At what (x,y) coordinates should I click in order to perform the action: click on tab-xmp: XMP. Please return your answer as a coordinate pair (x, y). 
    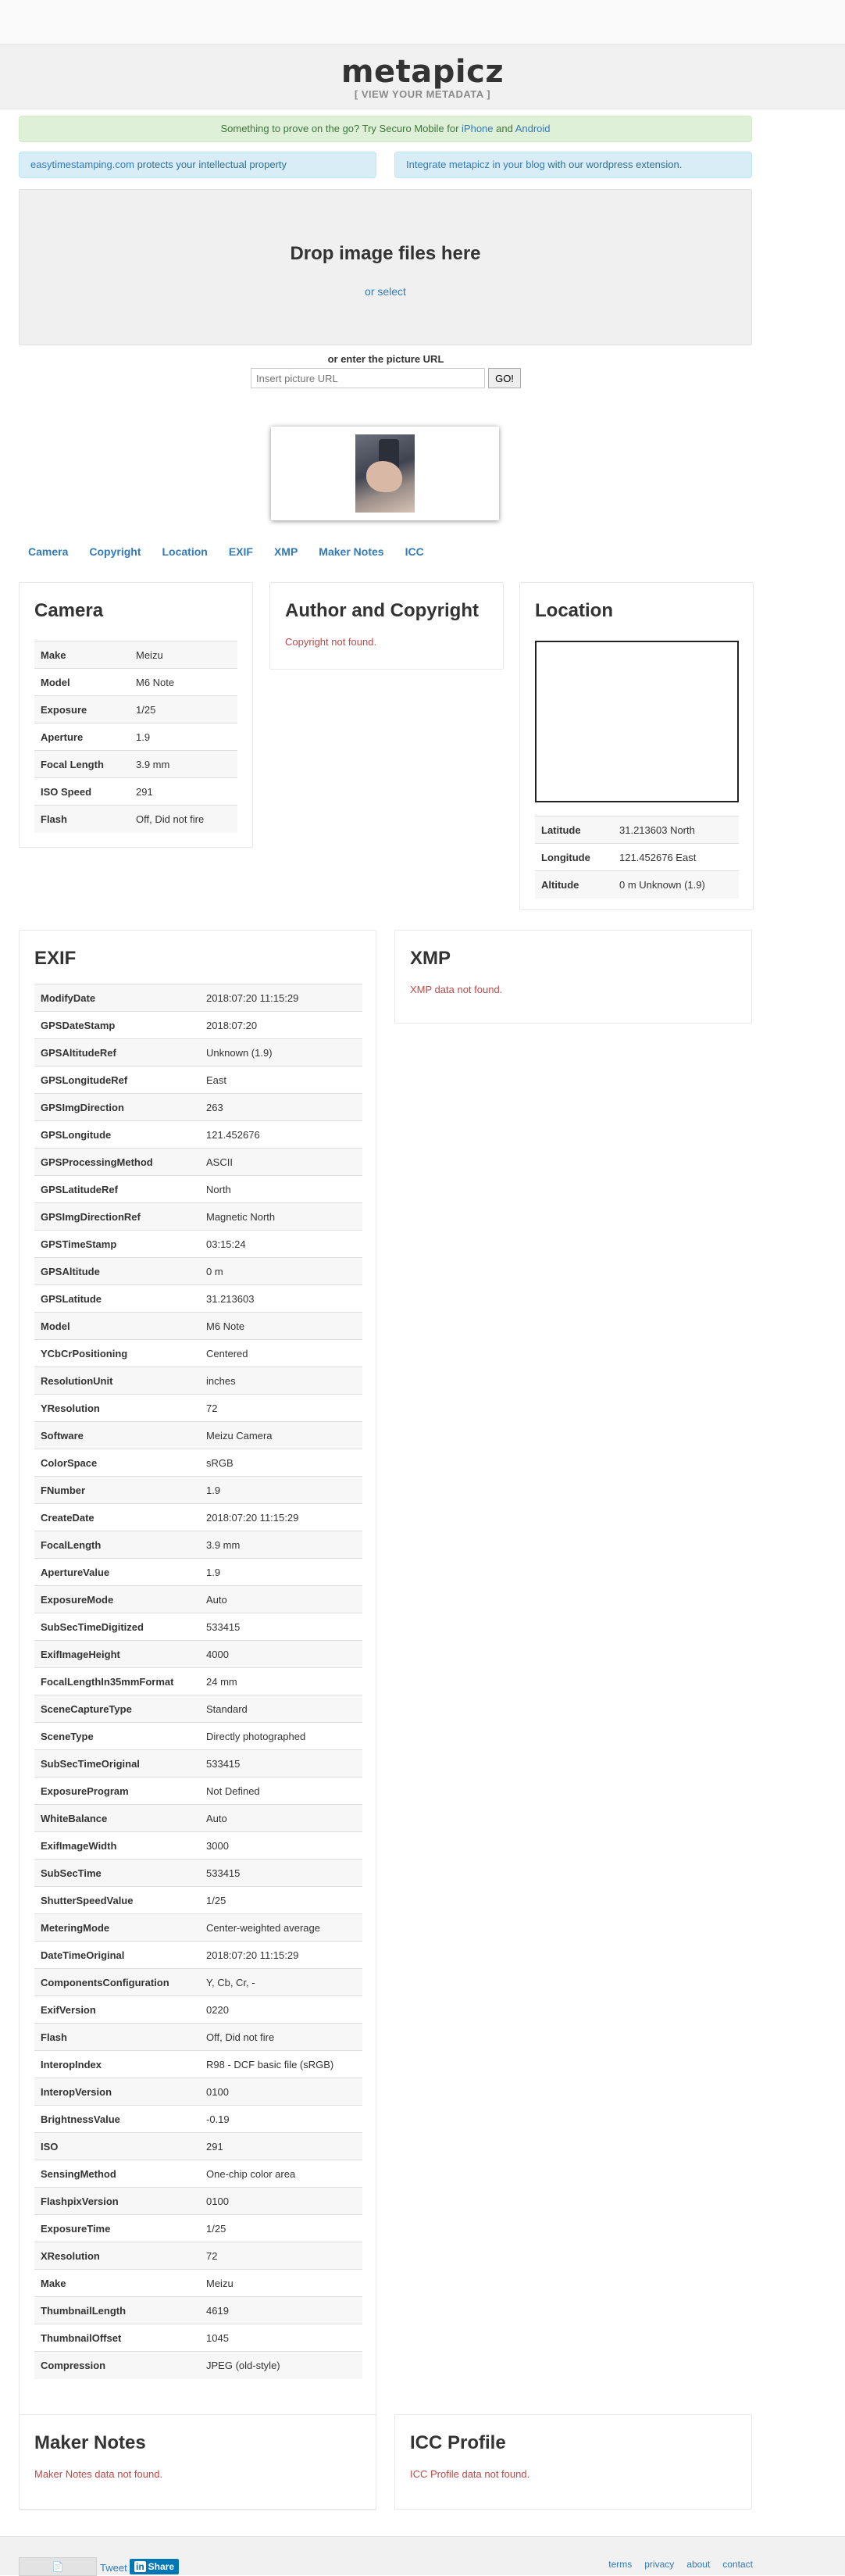
    Looking at the image, I should click on (286, 552).